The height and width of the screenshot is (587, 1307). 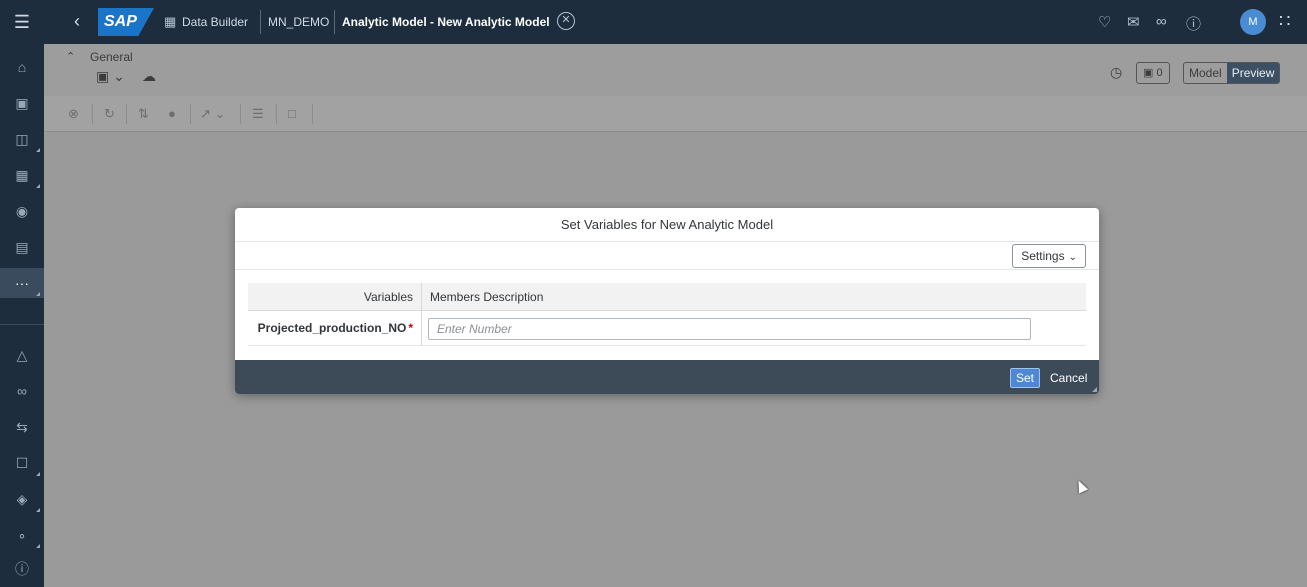 I want to click on clock-icon: ◷, so click(x=1116, y=72).